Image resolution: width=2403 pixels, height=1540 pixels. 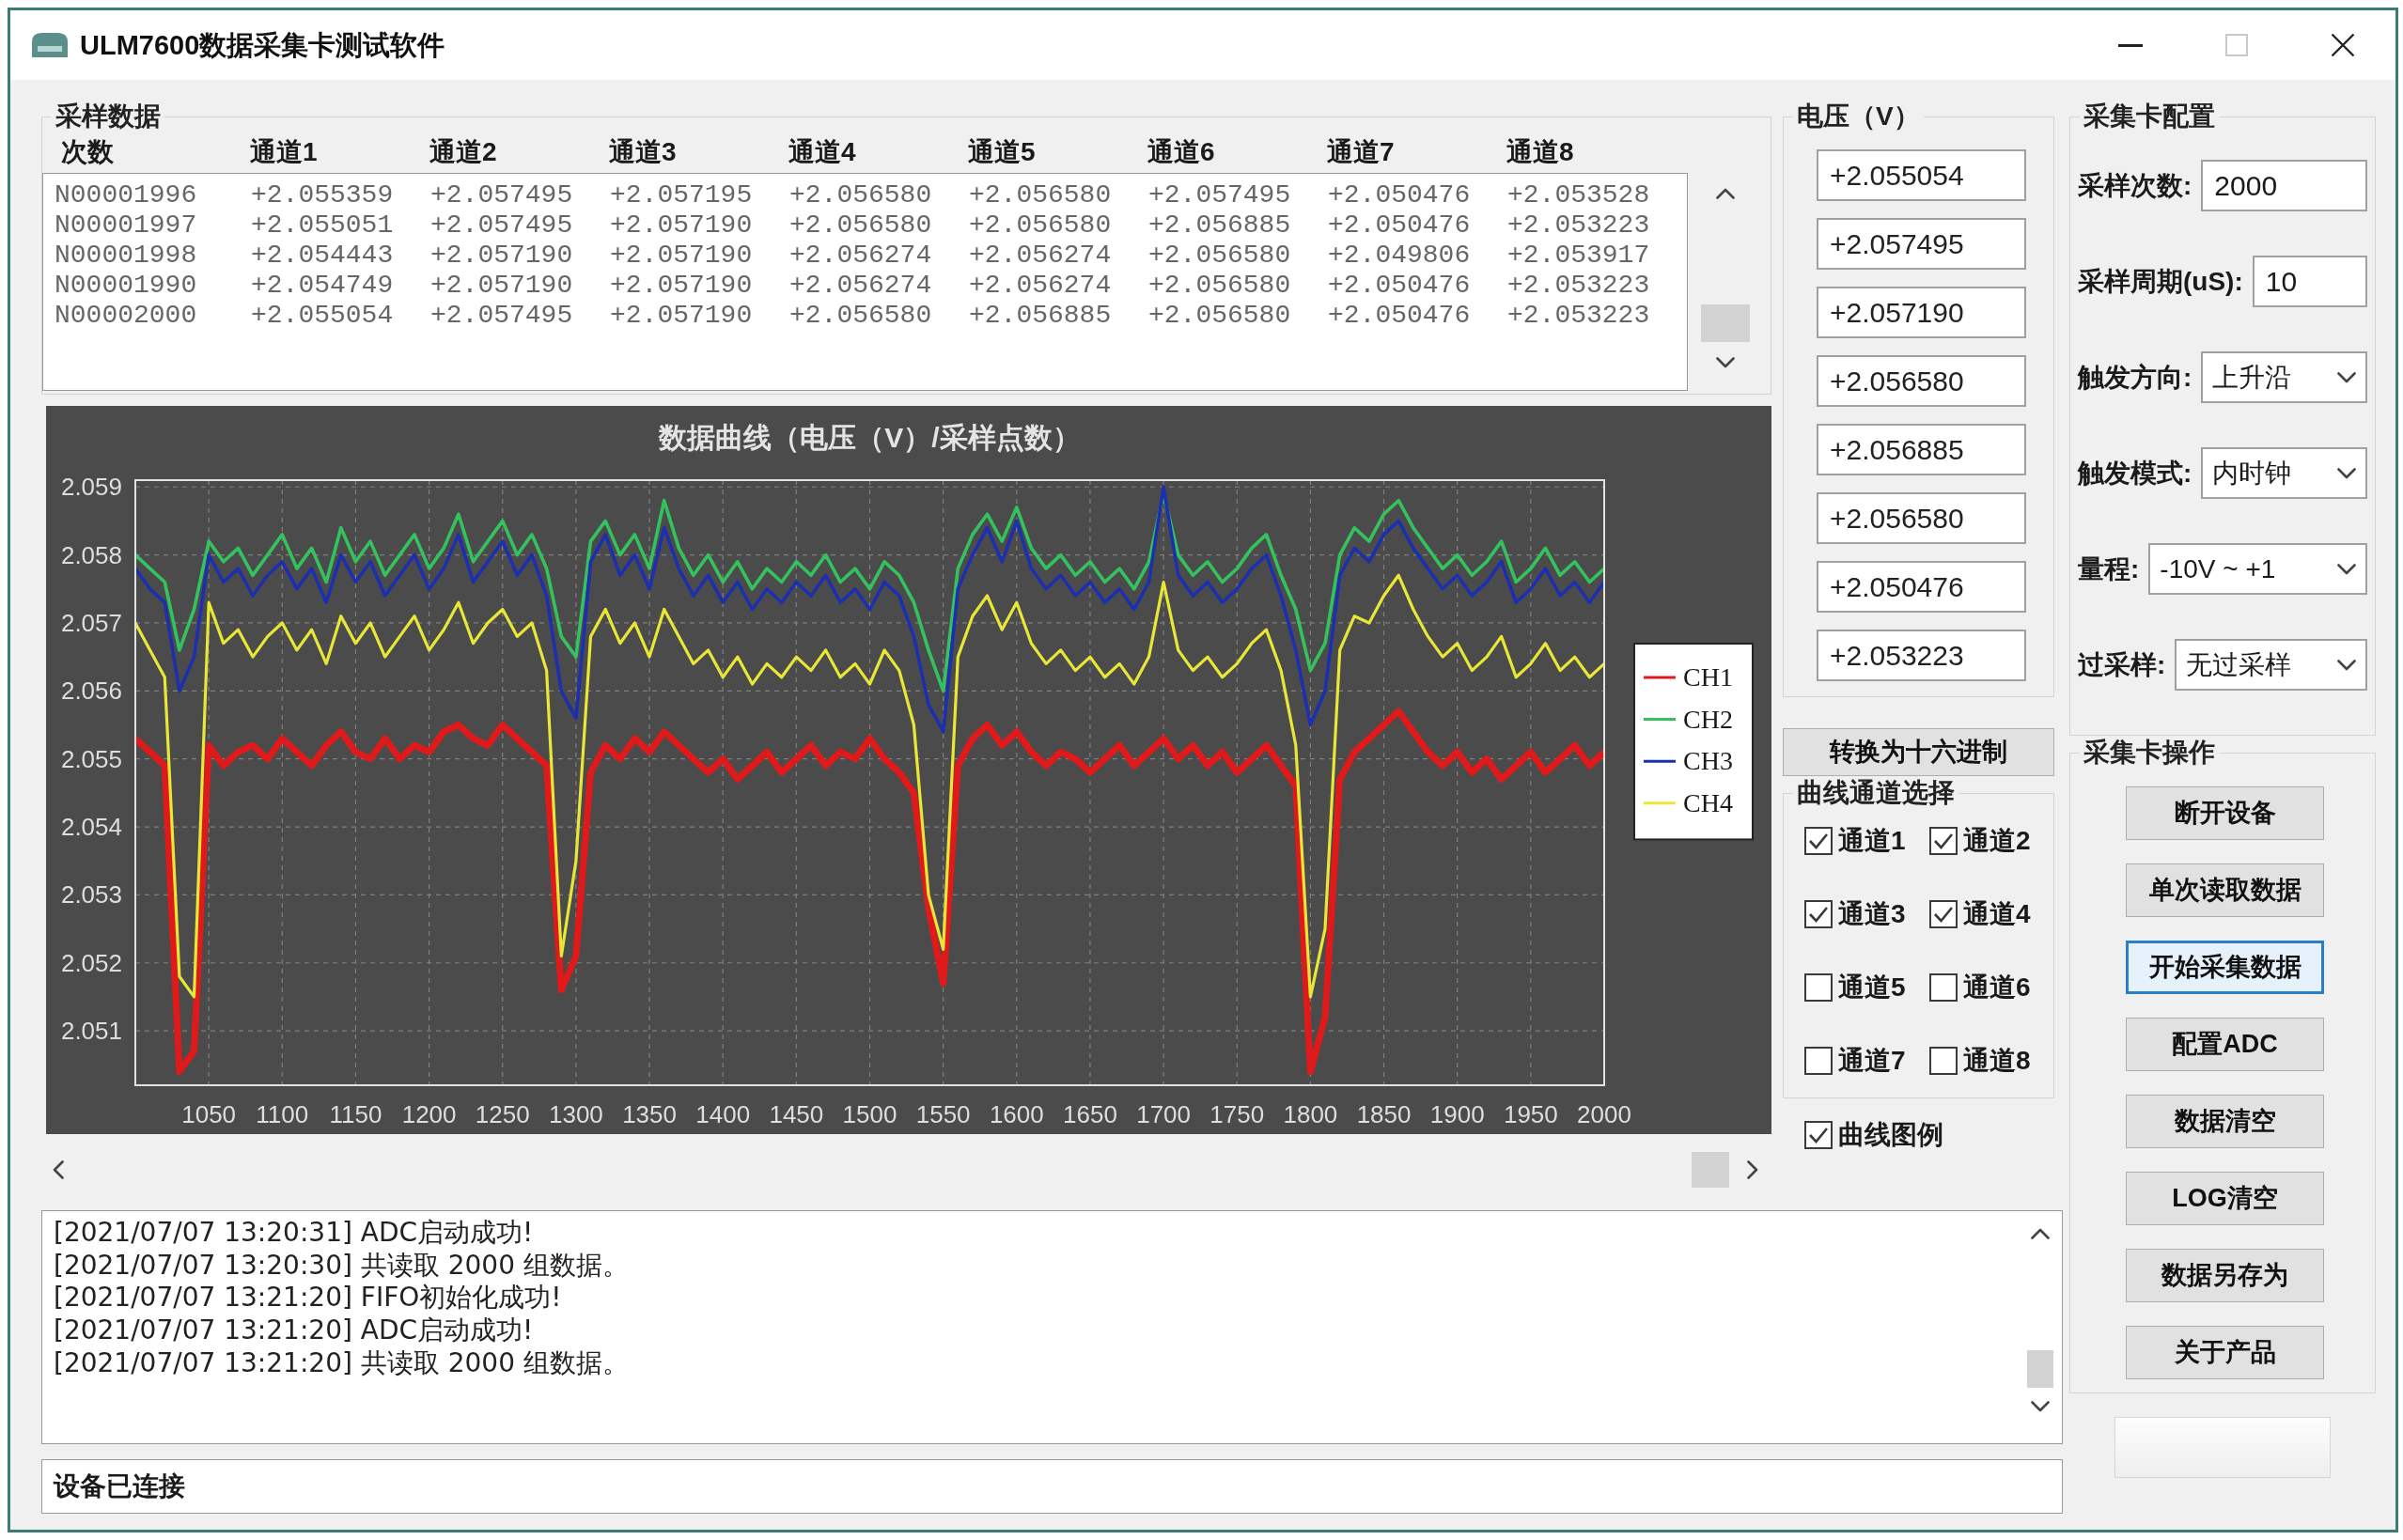 I want to click on action-button: 数据另存为, so click(x=2225, y=1275).